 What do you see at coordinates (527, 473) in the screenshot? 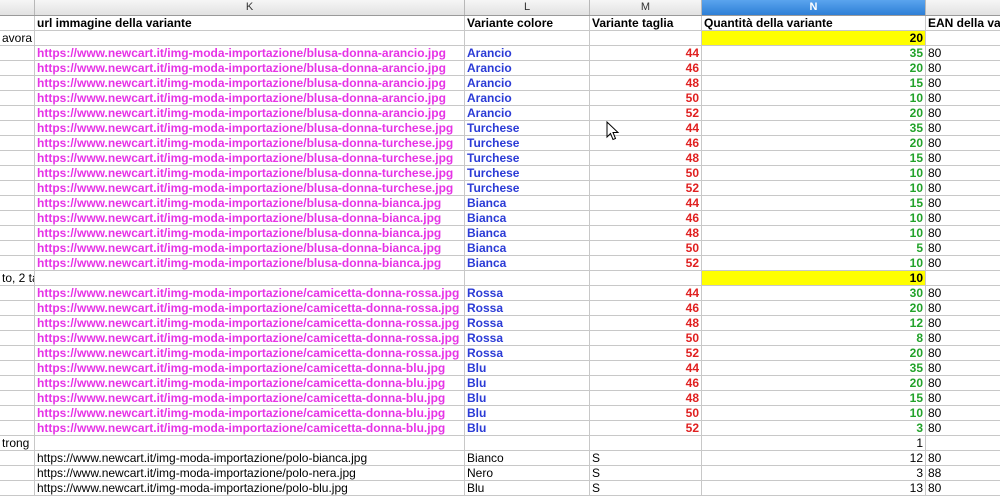
I see `cell-l: Nero` at bounding box center [527, 473].